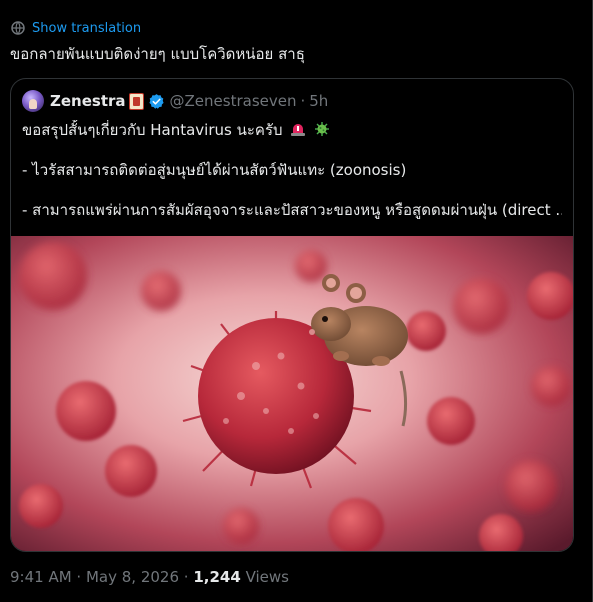  What do you see at coordinates (94, 577) in the screenshot?
I see `tweet-timestamp: 9:41 AM · May 8, 2026` at bounding box center [94, 577].